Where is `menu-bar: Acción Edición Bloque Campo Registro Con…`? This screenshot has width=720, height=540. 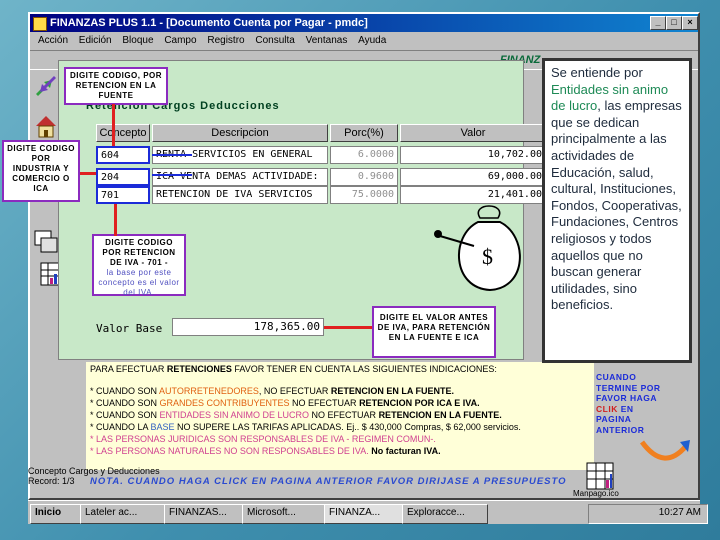 menu-bar: Acción Edición Bloque Campo Registro Con… is located at coordinates (364, 41).